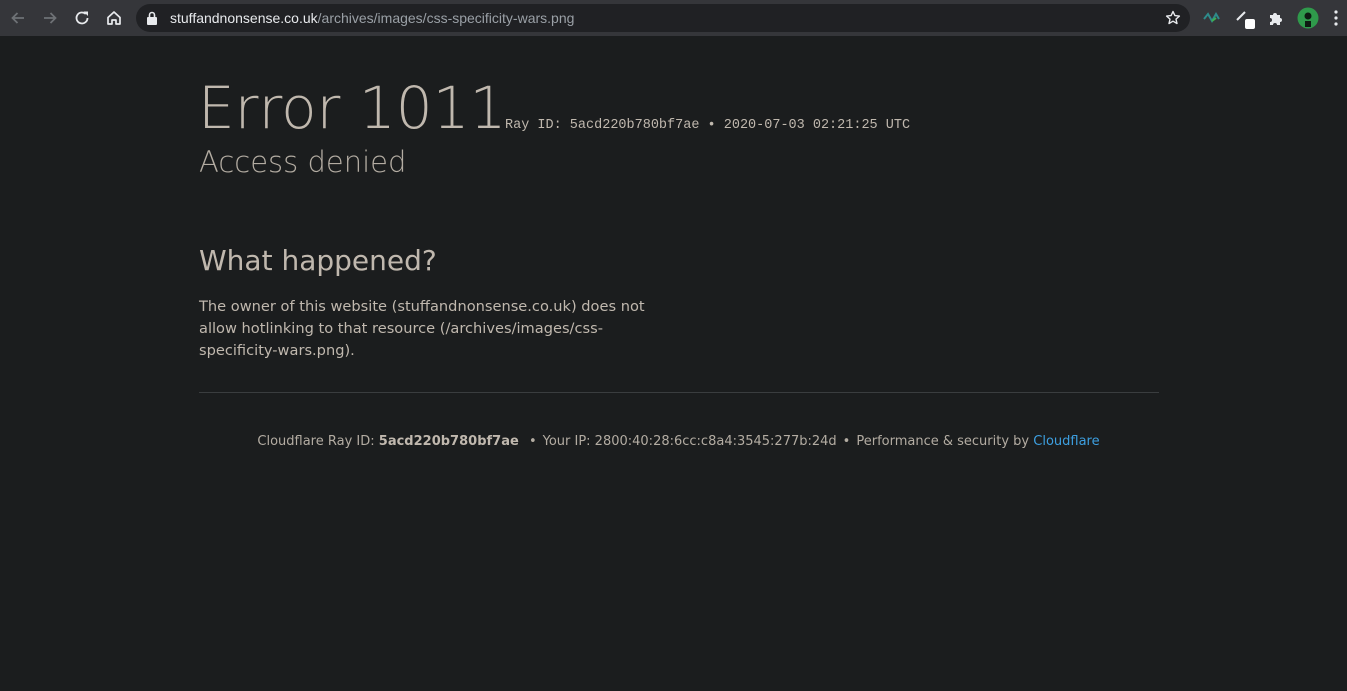  I want to click on home-button, so click(114, 18).